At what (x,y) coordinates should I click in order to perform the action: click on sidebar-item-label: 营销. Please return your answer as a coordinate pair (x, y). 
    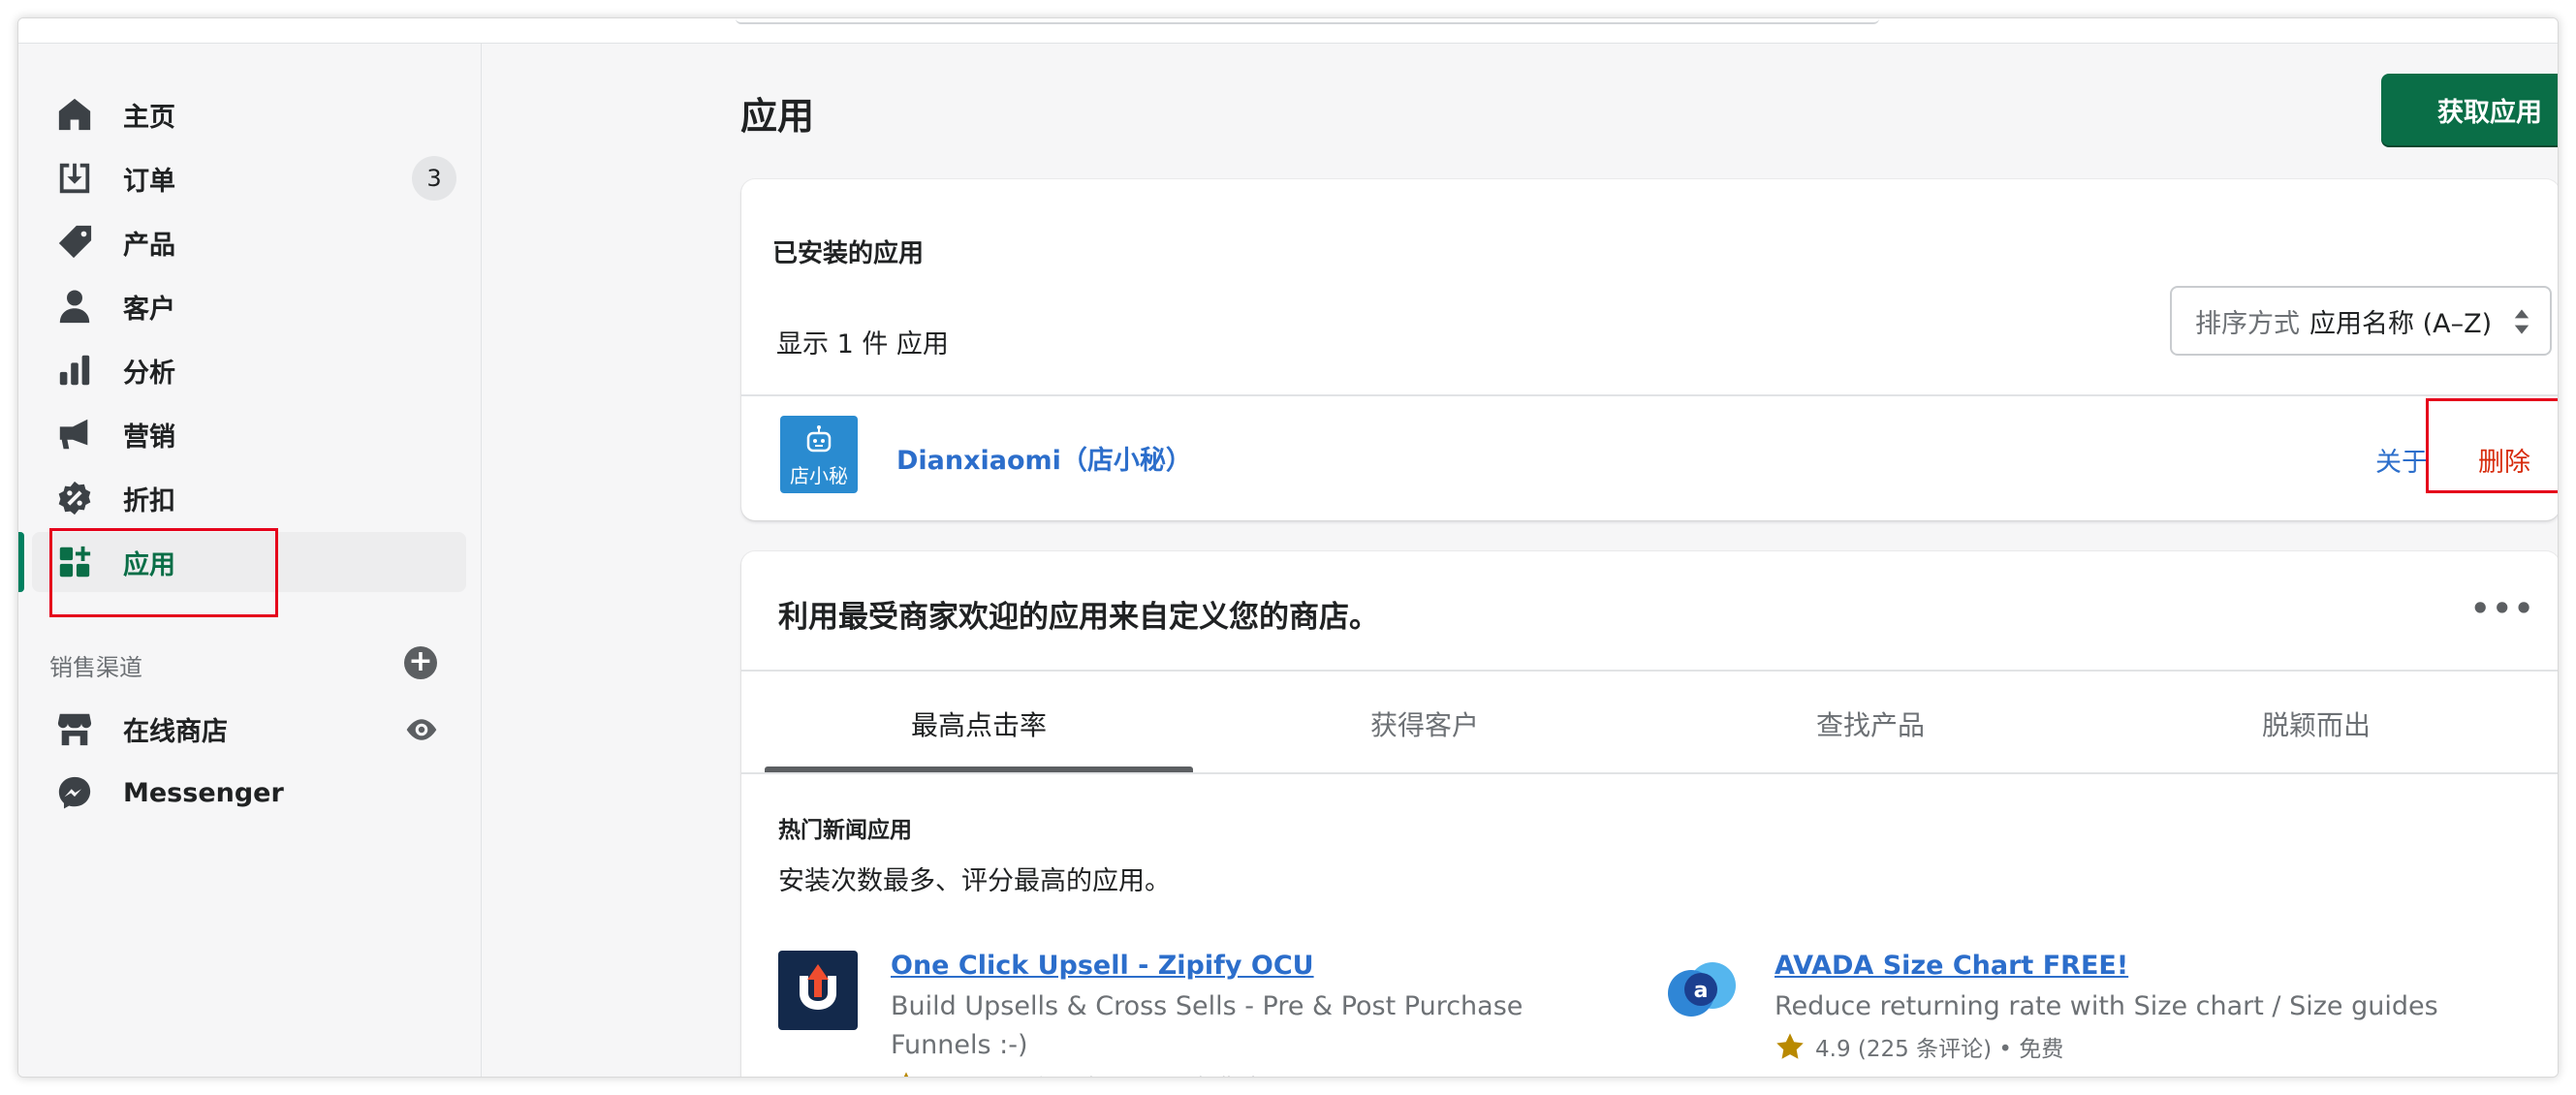
    Looking at the image, I should click on (149, 437).